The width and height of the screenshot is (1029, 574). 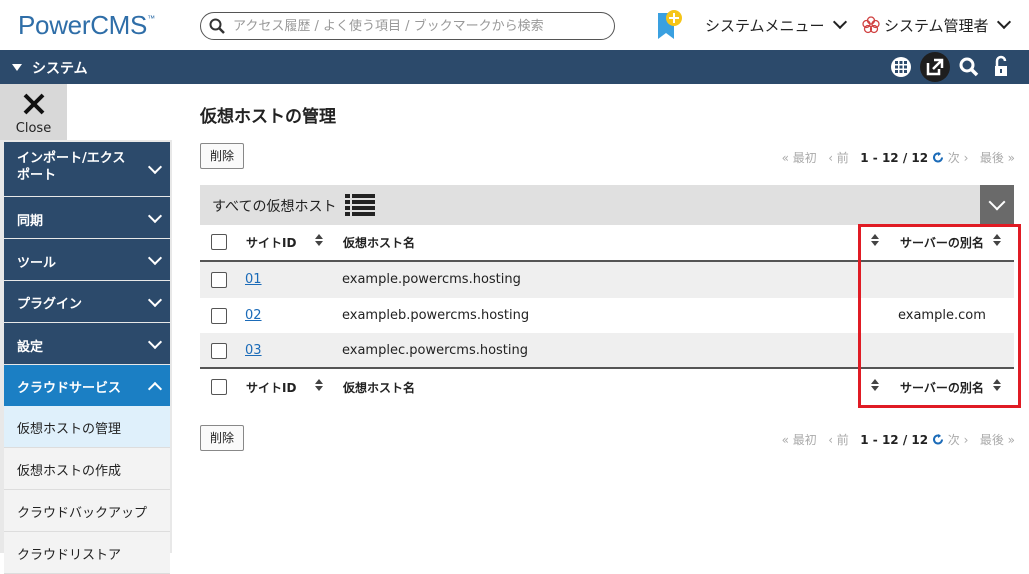 What do you see at coordinates (669, 26) in the screenshot?
I see `bookmark-add-icon` at bounding box center [669, 26].